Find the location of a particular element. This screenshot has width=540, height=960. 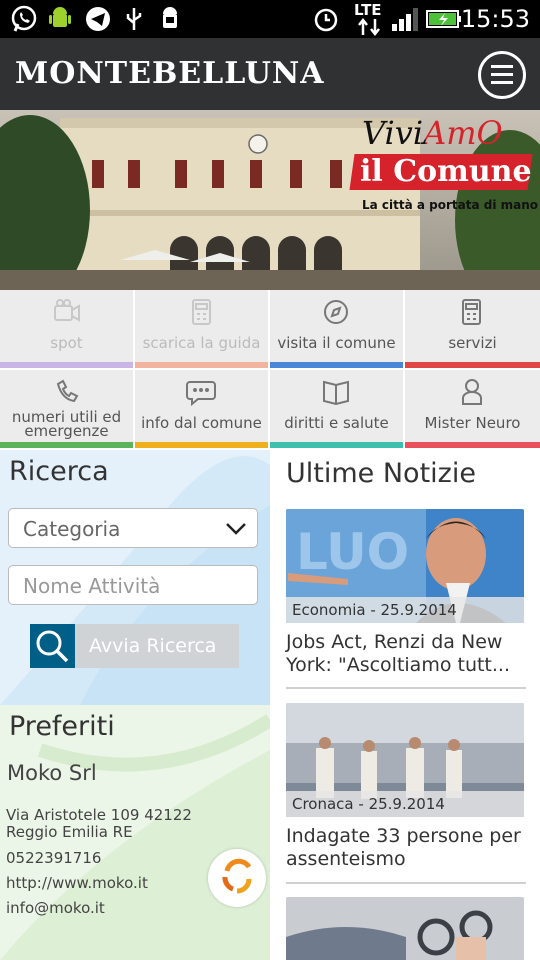

favorites-title: Preferiti is located at coordinates (62, 726).